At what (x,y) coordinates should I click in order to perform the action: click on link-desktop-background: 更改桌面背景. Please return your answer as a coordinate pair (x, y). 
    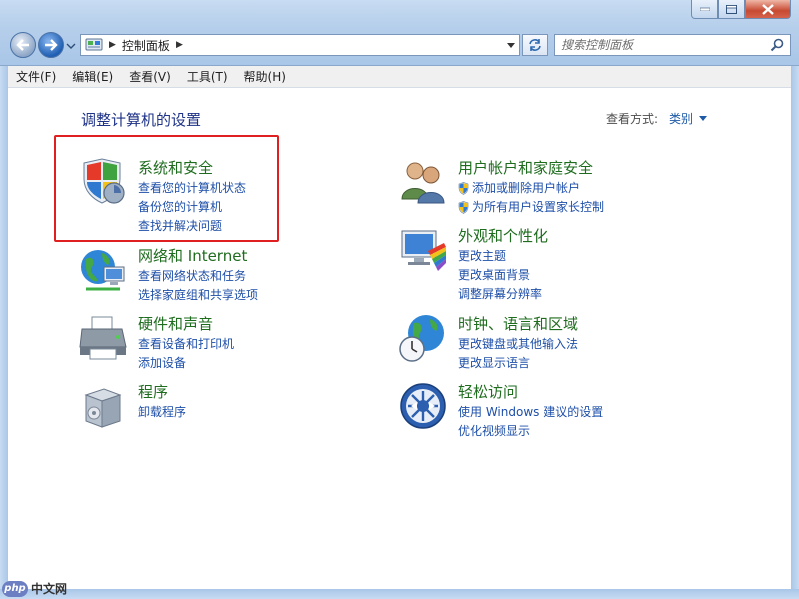
    Looking at the image, I should click on (500, 275).